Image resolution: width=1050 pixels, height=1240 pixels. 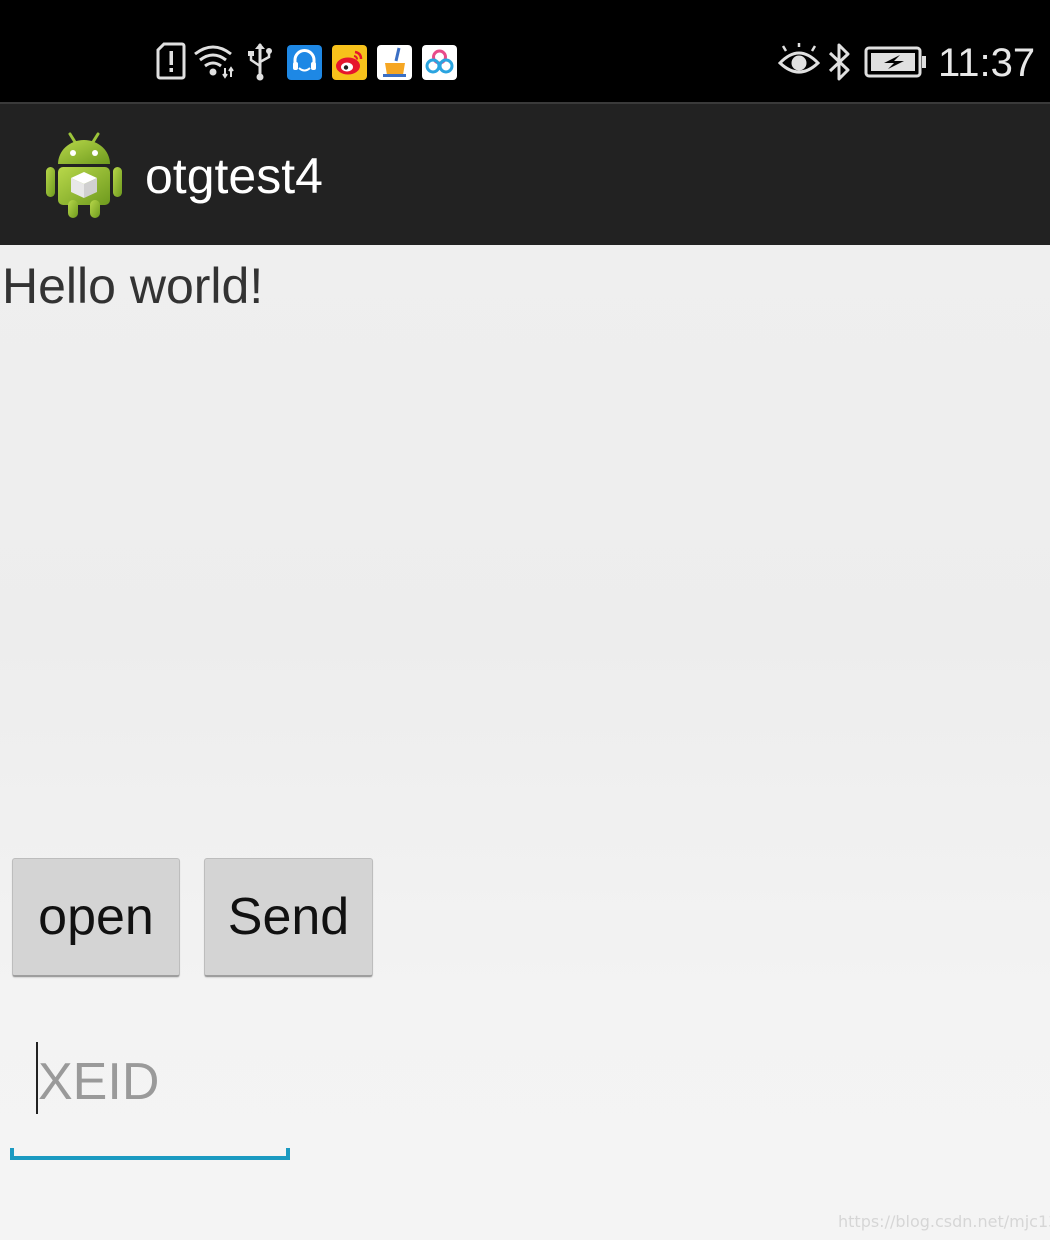 I want to click on weibo-app-icon, so click(x=349, y=62).